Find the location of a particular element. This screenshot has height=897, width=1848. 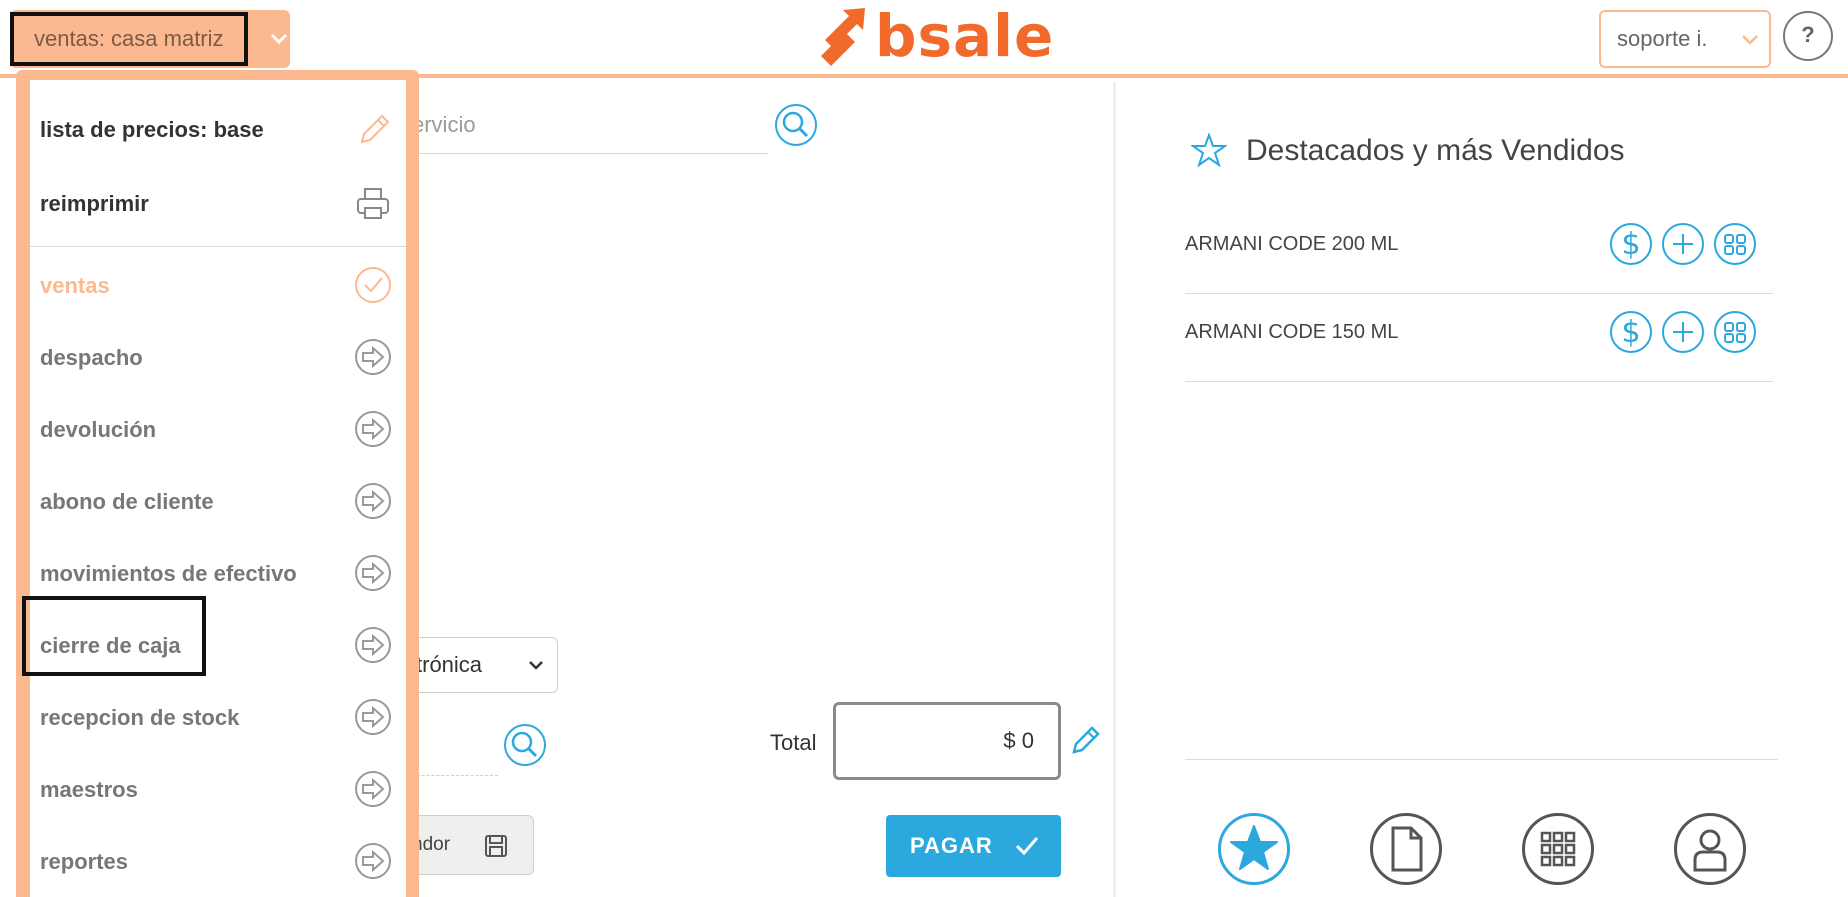

featured-title: Destacados y más Vendidos is located at coordinates (1435, 150).